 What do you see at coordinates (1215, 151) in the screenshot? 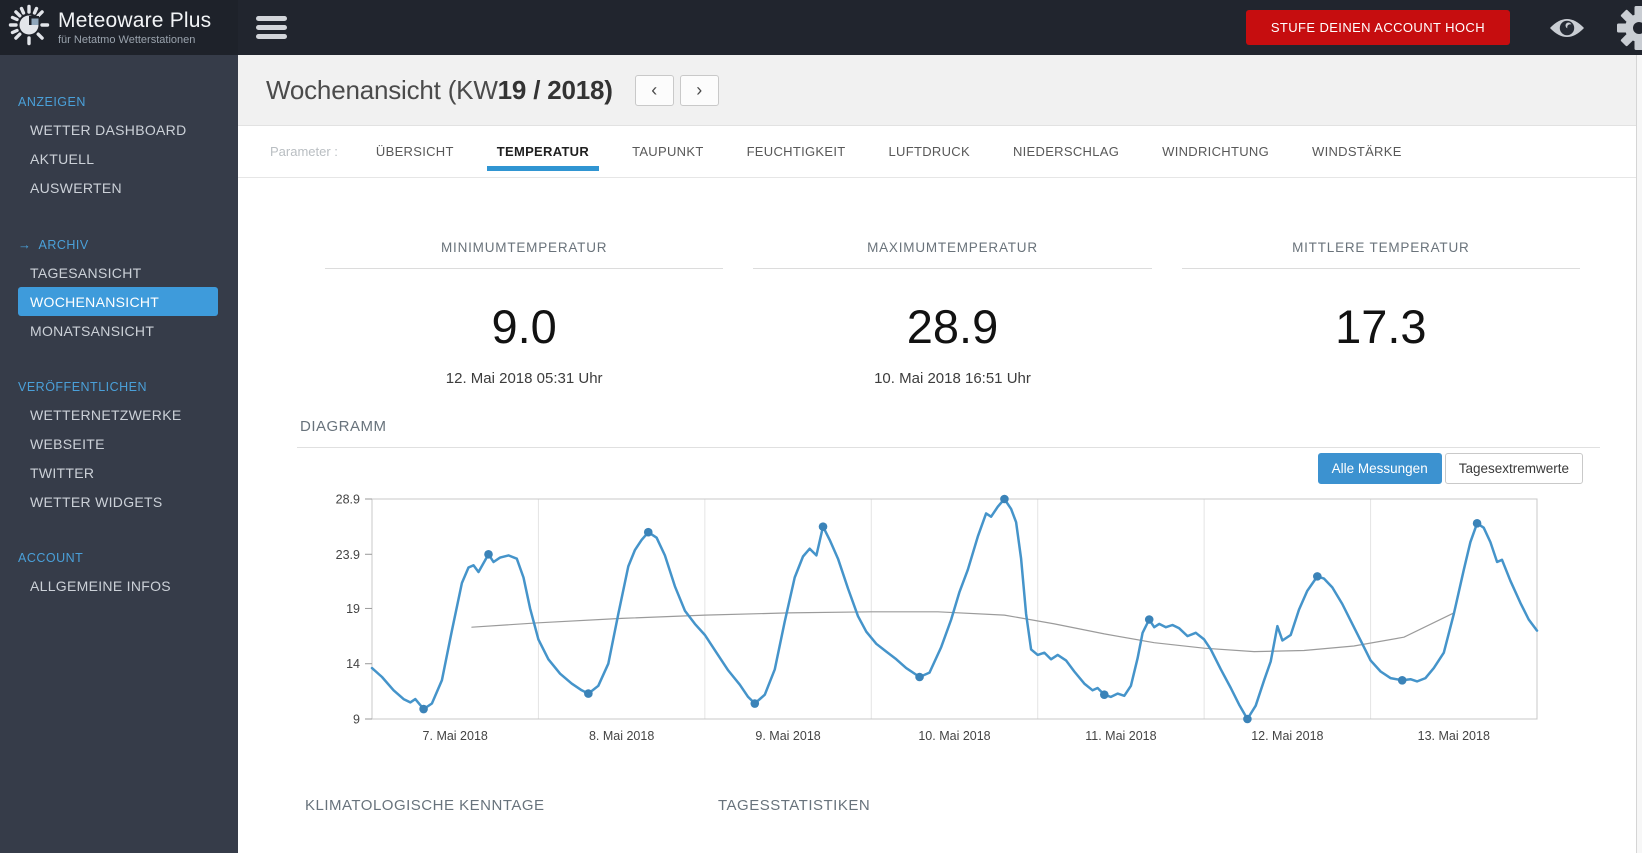
I see `tab-windrichtung: WINDRICHTUNG` at bounding box center [1215, 151].